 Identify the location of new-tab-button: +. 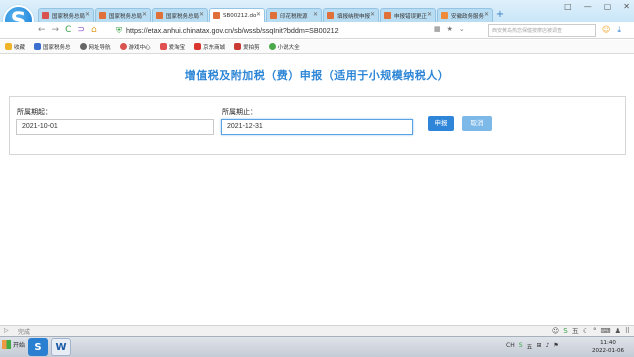
(500, 15).